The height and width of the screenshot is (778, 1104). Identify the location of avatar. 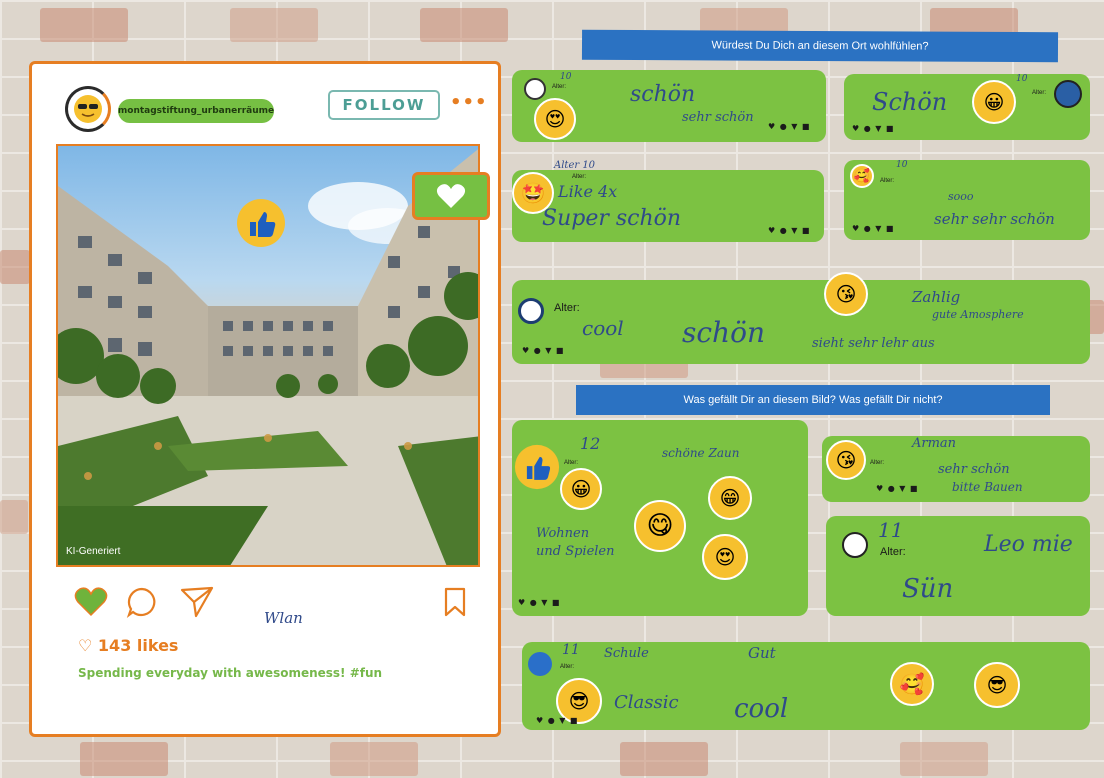
(88, 109).